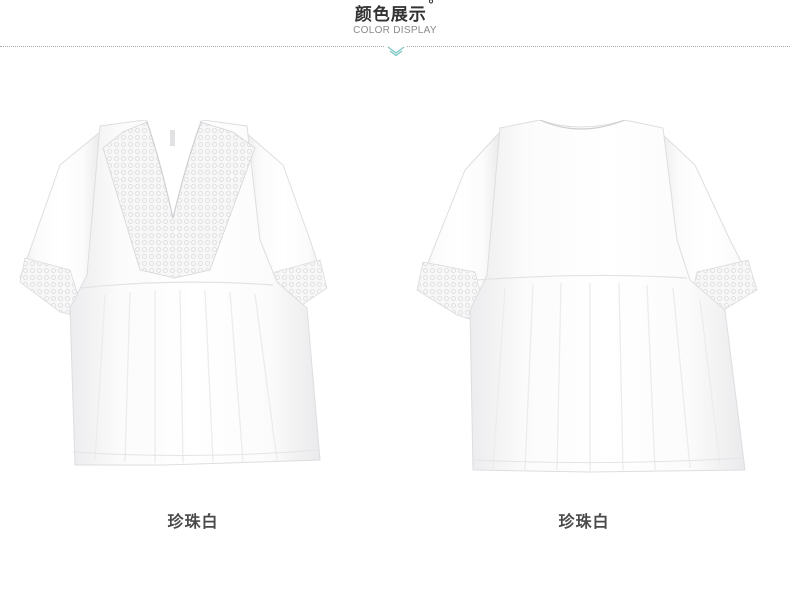 This screenshot has width=790, height=595. Describe the element at coordinates (396, 51) in the screenshot. I see `chevron-down-icon` at that location.